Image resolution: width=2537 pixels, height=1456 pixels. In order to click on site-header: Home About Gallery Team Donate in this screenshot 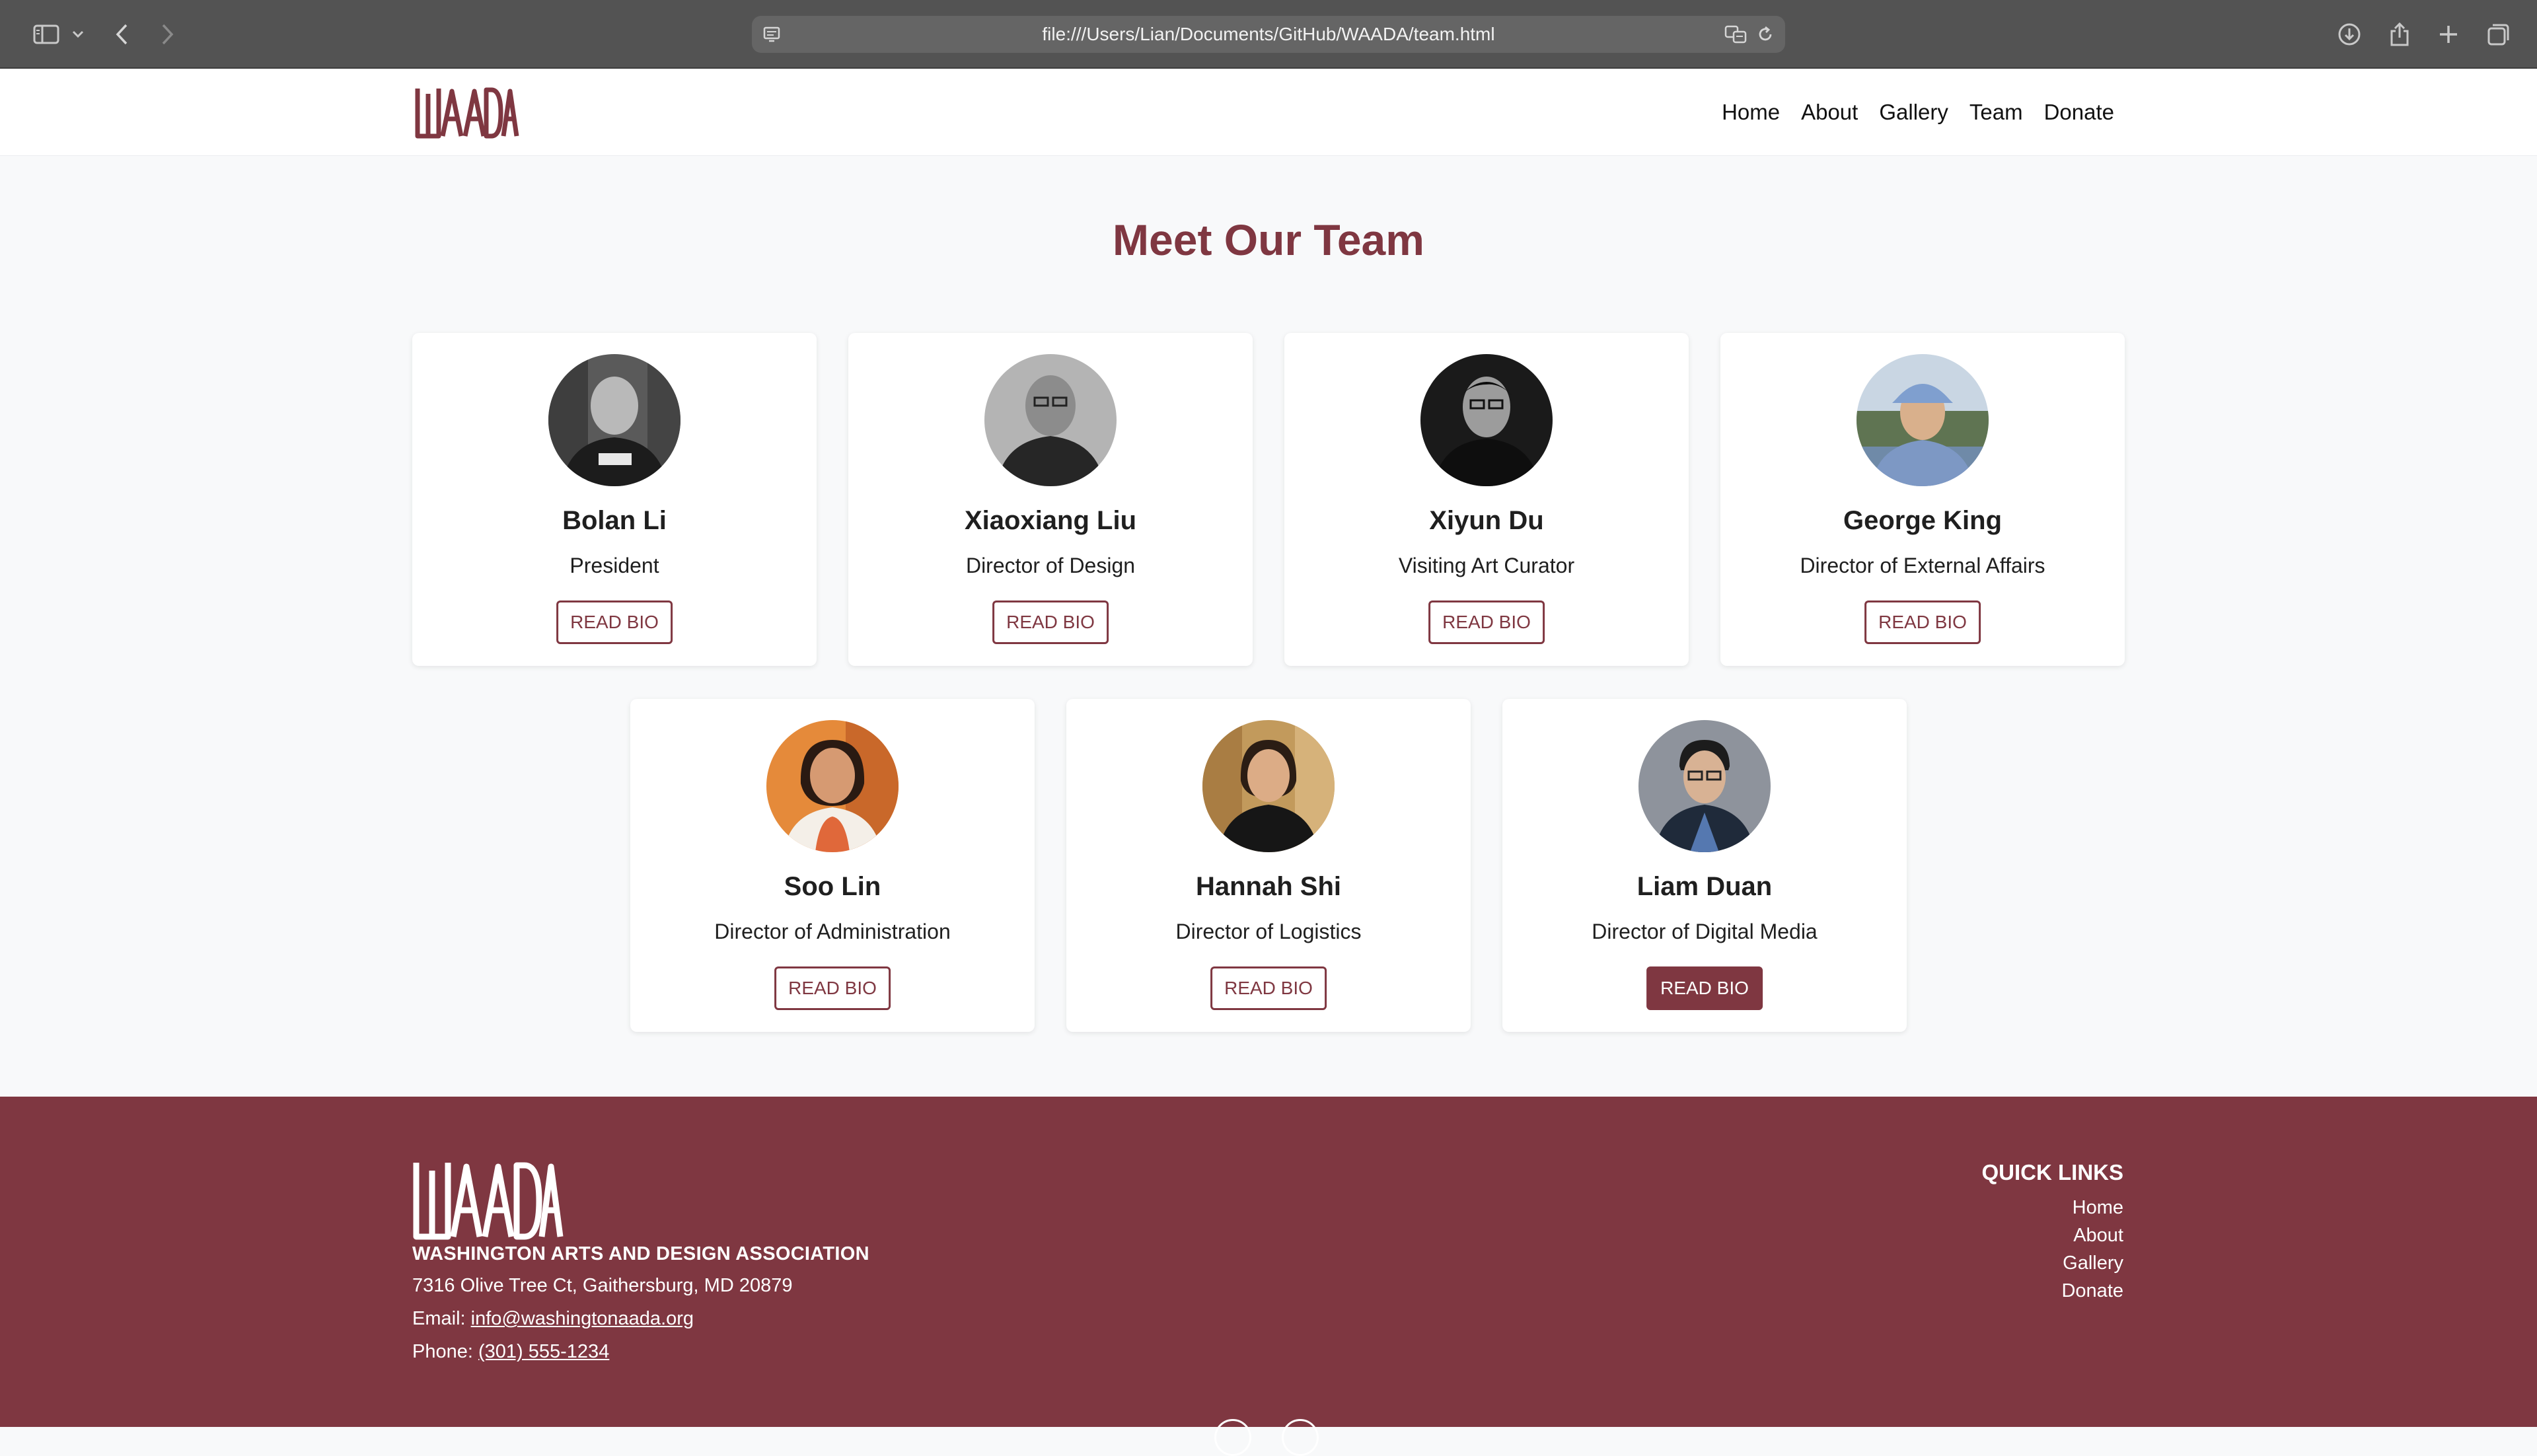, I will do `click(1268, 112)`.